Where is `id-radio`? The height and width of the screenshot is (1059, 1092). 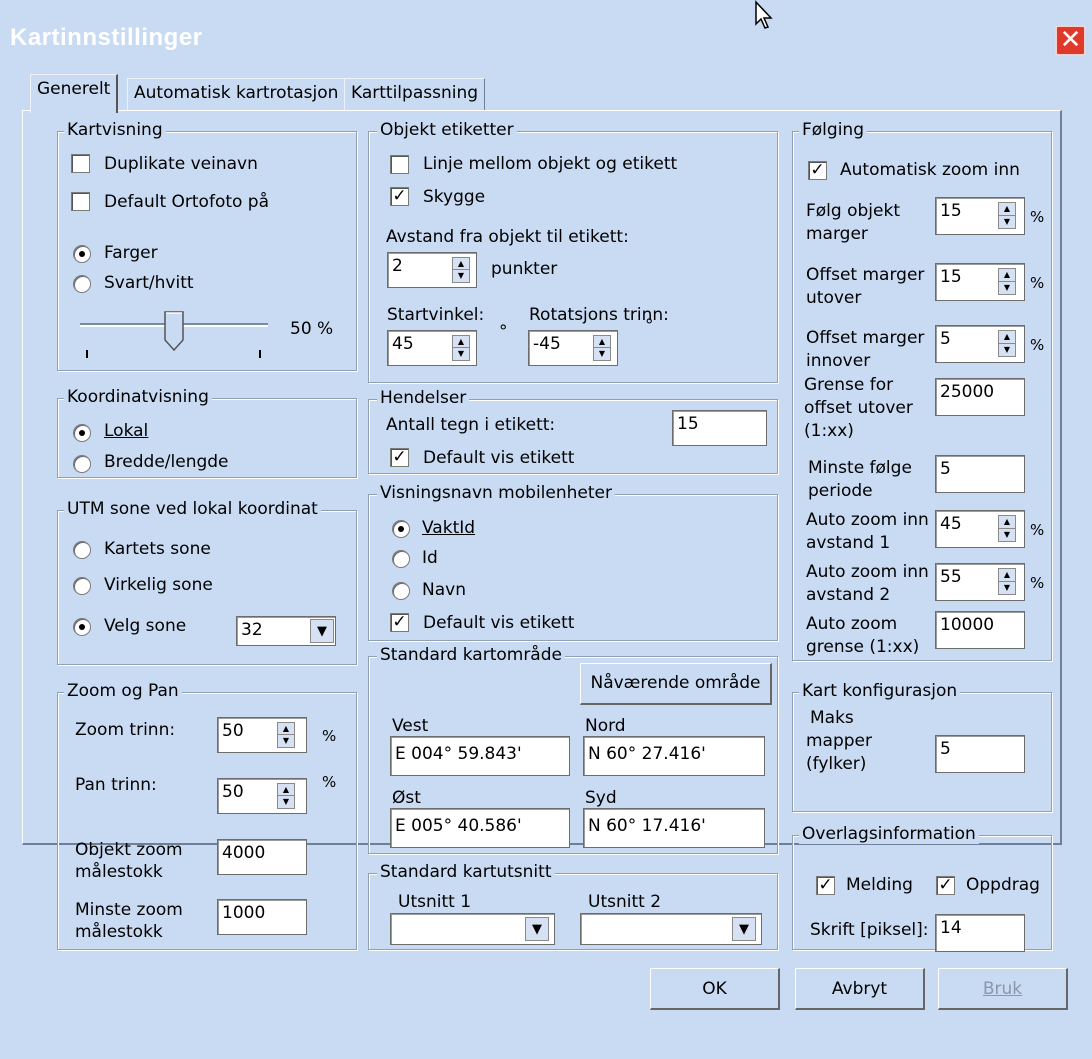
id-radio is located at coordinates (401, 559).